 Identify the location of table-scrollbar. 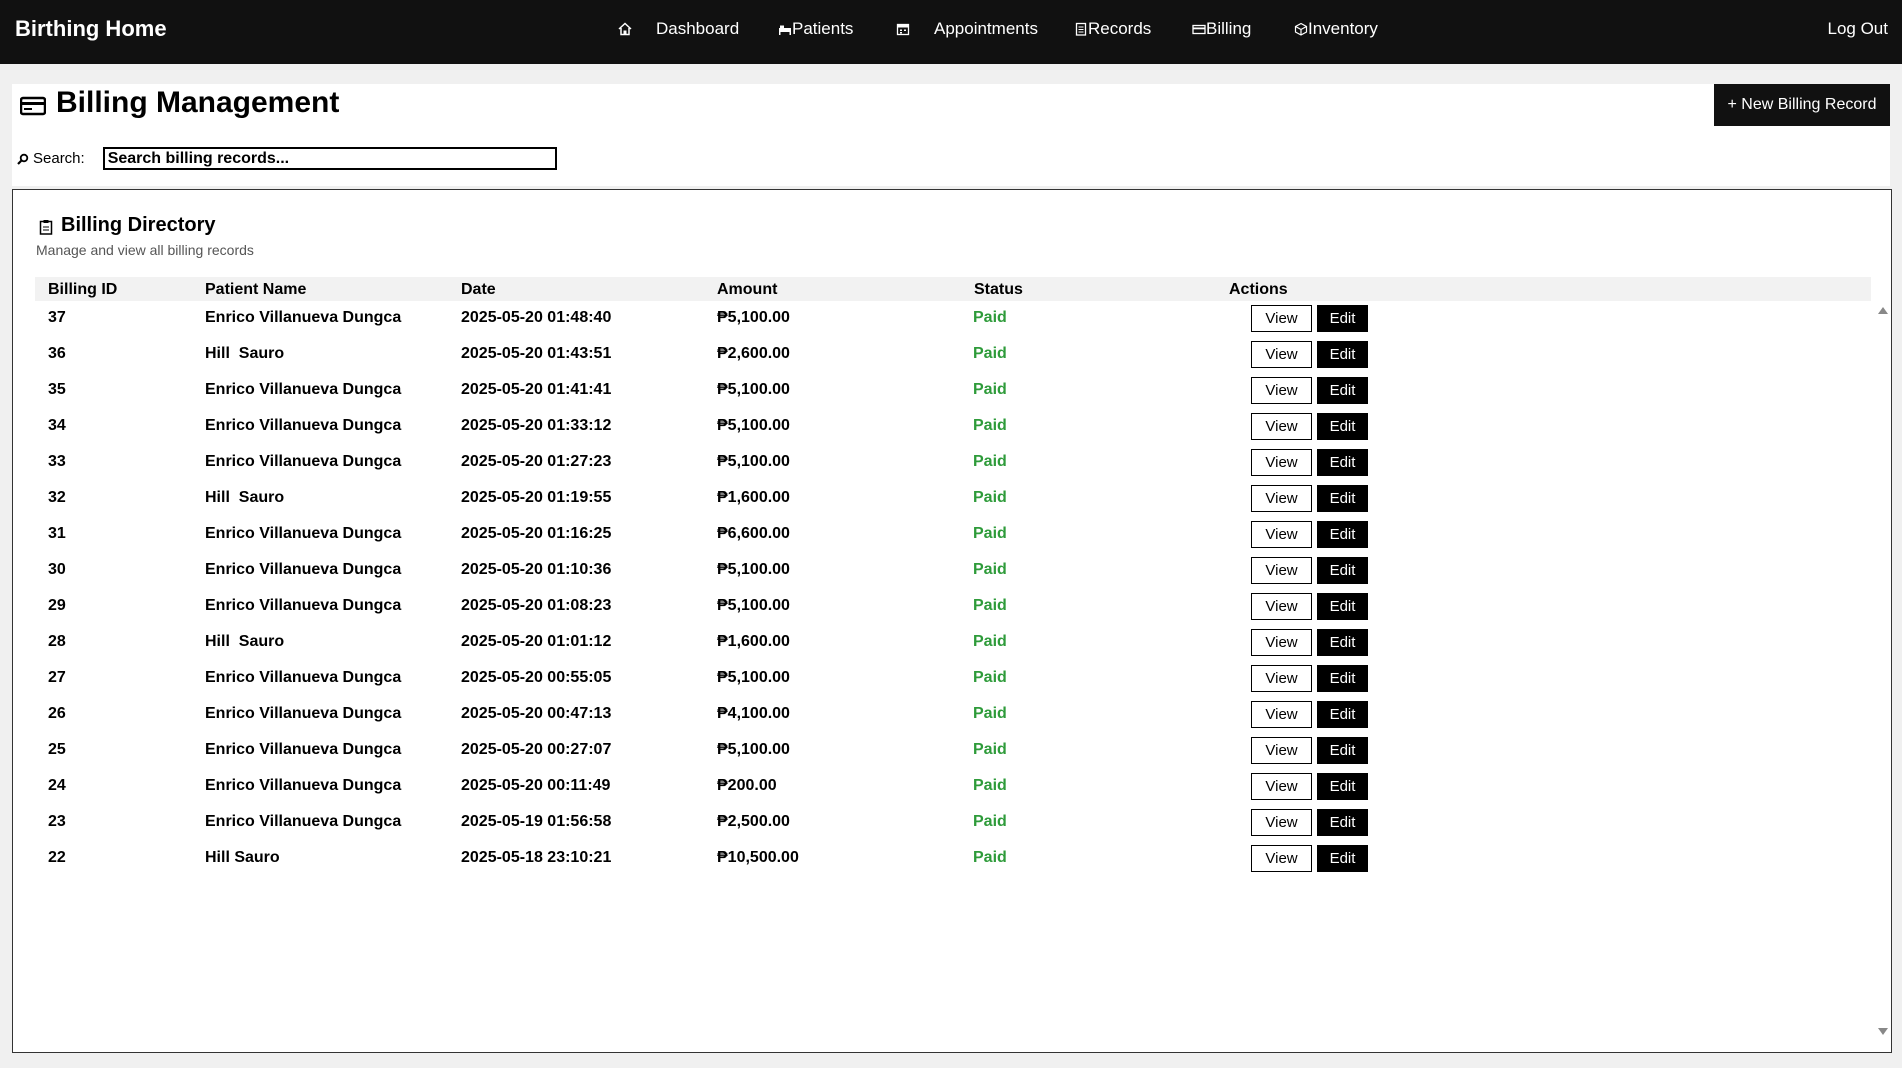
(1883, 671).